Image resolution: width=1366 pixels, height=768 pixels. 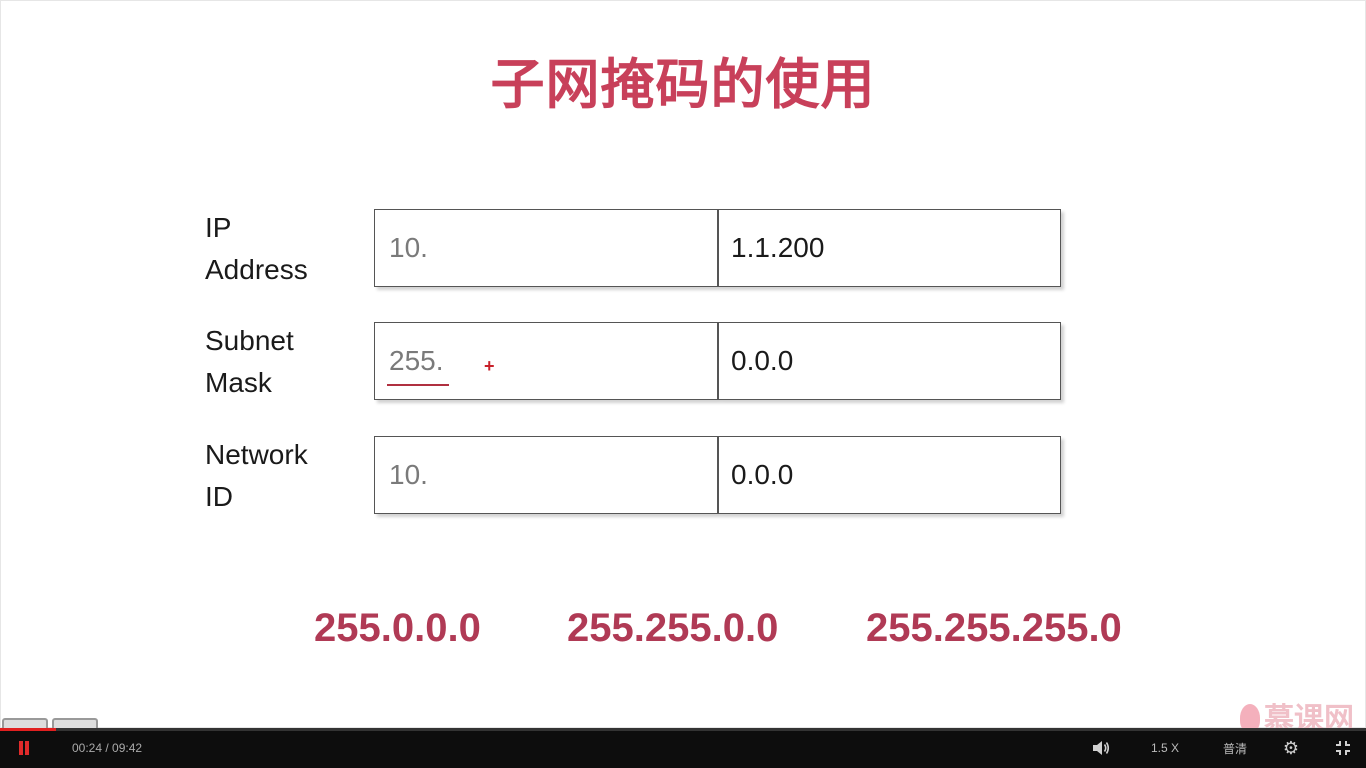 I want to click on settings-gear-icon: ⚙, so click(x=1291, y=747).